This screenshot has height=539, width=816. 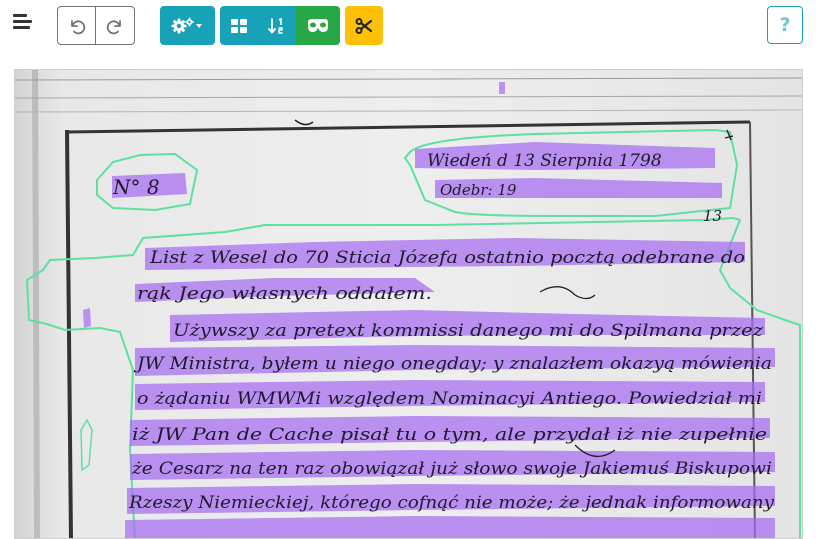 I want to click on undo-button, so click(x=76, y=25).